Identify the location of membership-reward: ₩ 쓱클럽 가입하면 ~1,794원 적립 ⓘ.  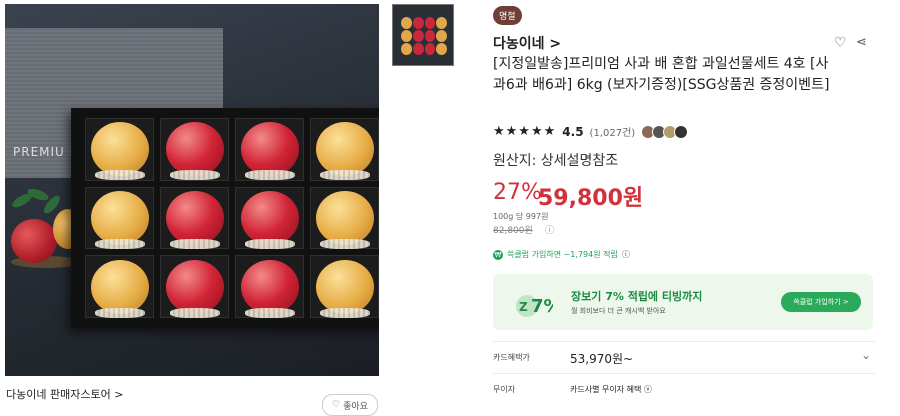
(561, 254).